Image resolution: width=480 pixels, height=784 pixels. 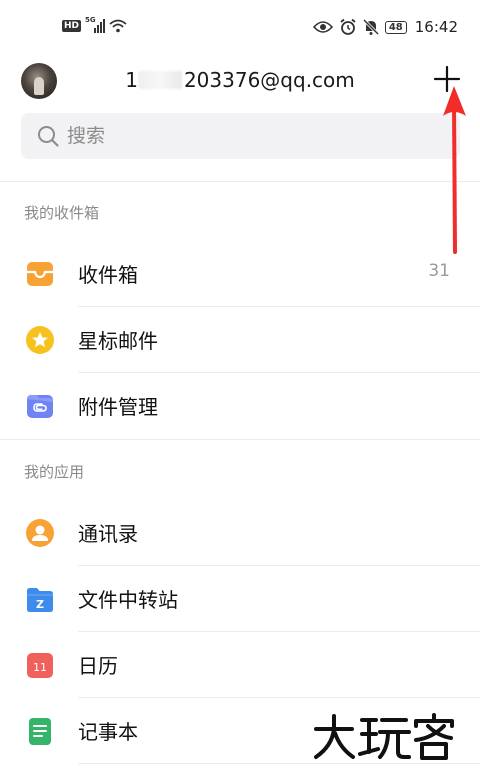 What do you see at coordinates (62, 213) in the screenshot?
I see `section-title-mailbox: 我的收件箱` at bounding box center [62, 213].